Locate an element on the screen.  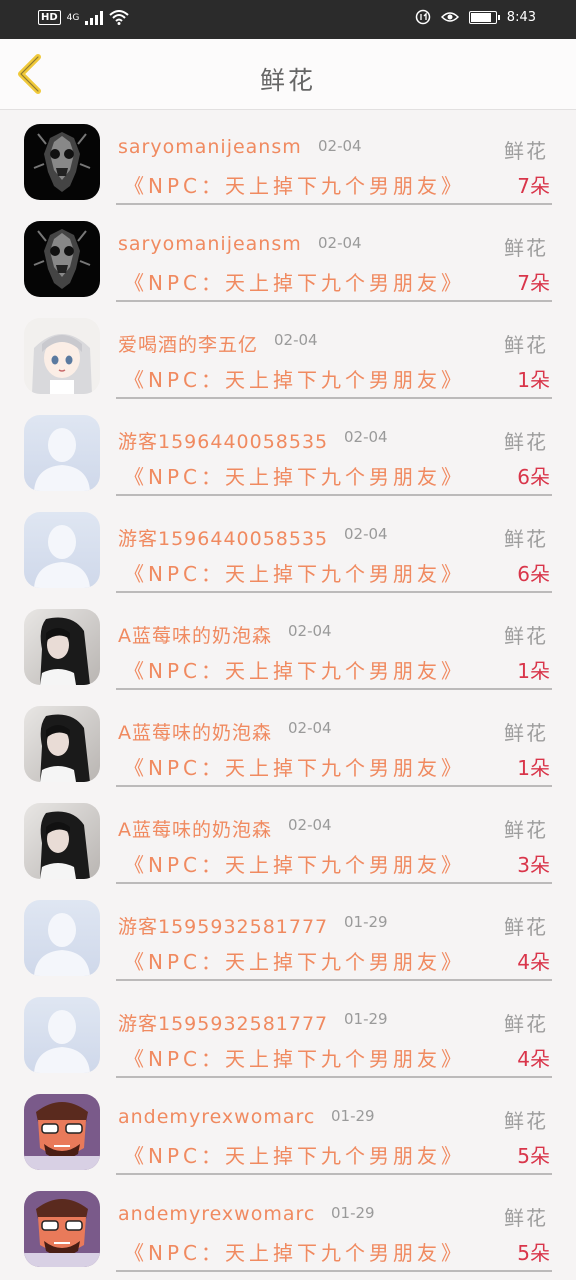
battery-icon is located at coordinates (484, 17).